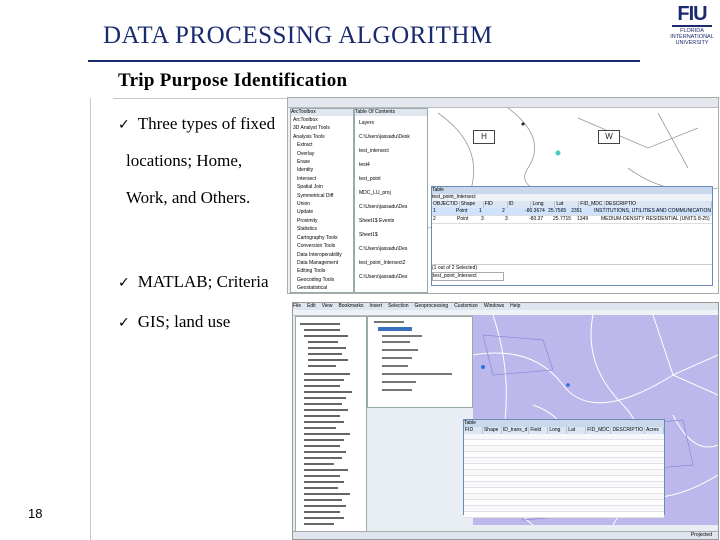 Image resolution: width=720 pixels, height=540 pixels. What do you see at coordinates (322, 145) in the screenshot?
I see `toolbox-item: Extract` at bounding box center [322, 145].